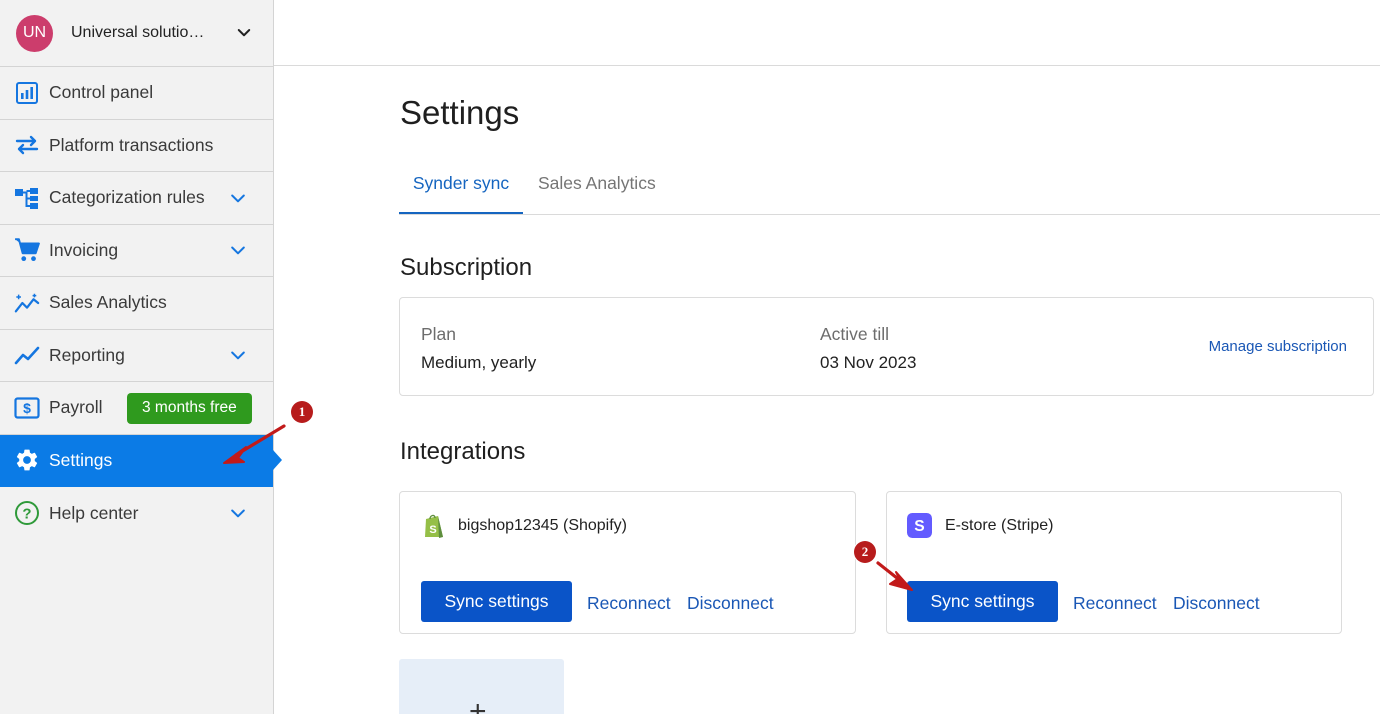 This screenshot has width=1380, height=714. Describe the element at coordinates (76, 407) in the screenshot. I see `sidebar-item-label: Payroll` at that location.